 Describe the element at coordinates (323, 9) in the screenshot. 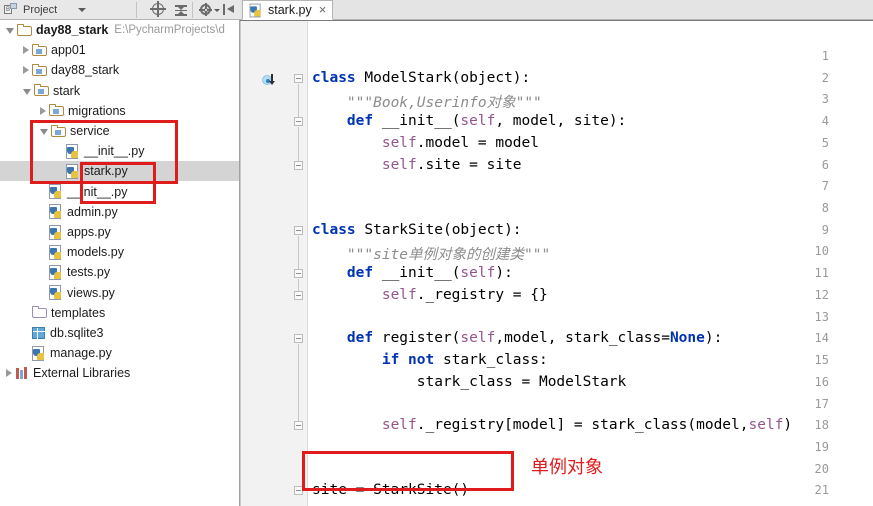

I see `close-icon: ×` at that location.